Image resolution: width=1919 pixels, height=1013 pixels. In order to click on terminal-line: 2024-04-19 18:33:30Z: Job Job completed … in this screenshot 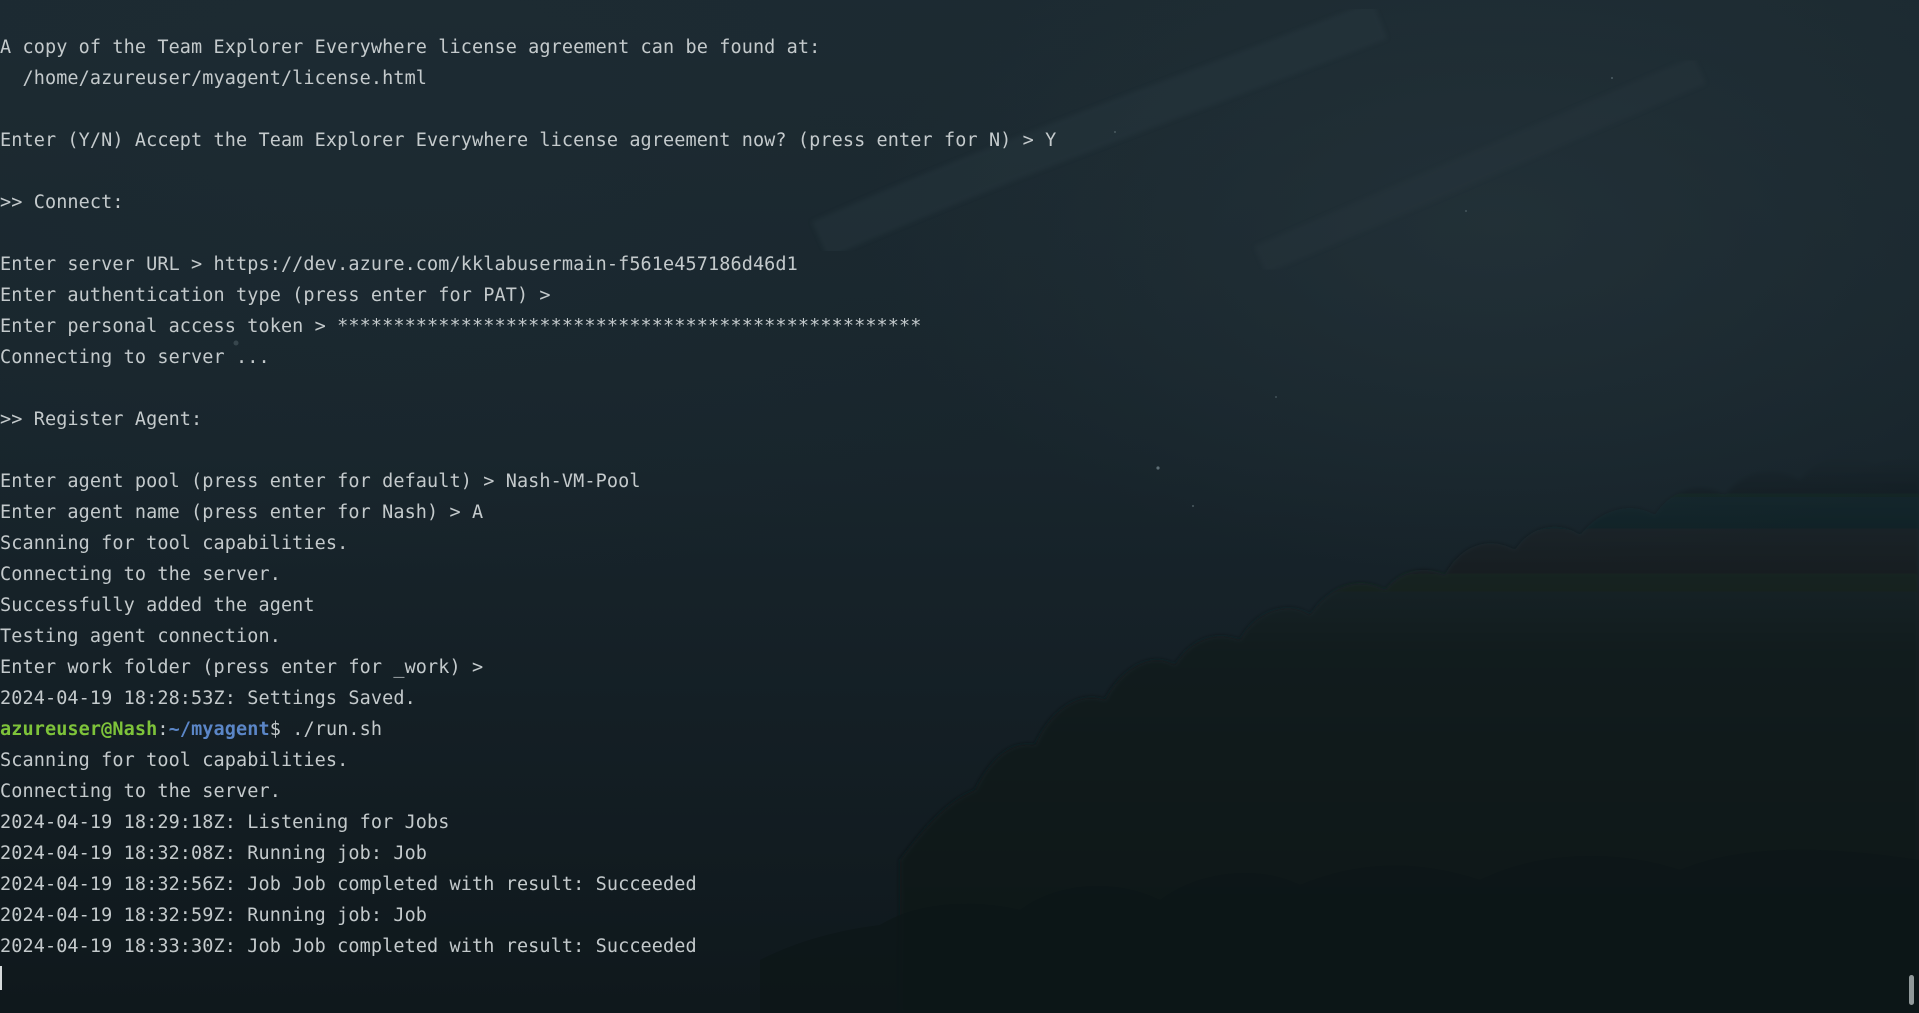, I will do `click(348, 946)`.